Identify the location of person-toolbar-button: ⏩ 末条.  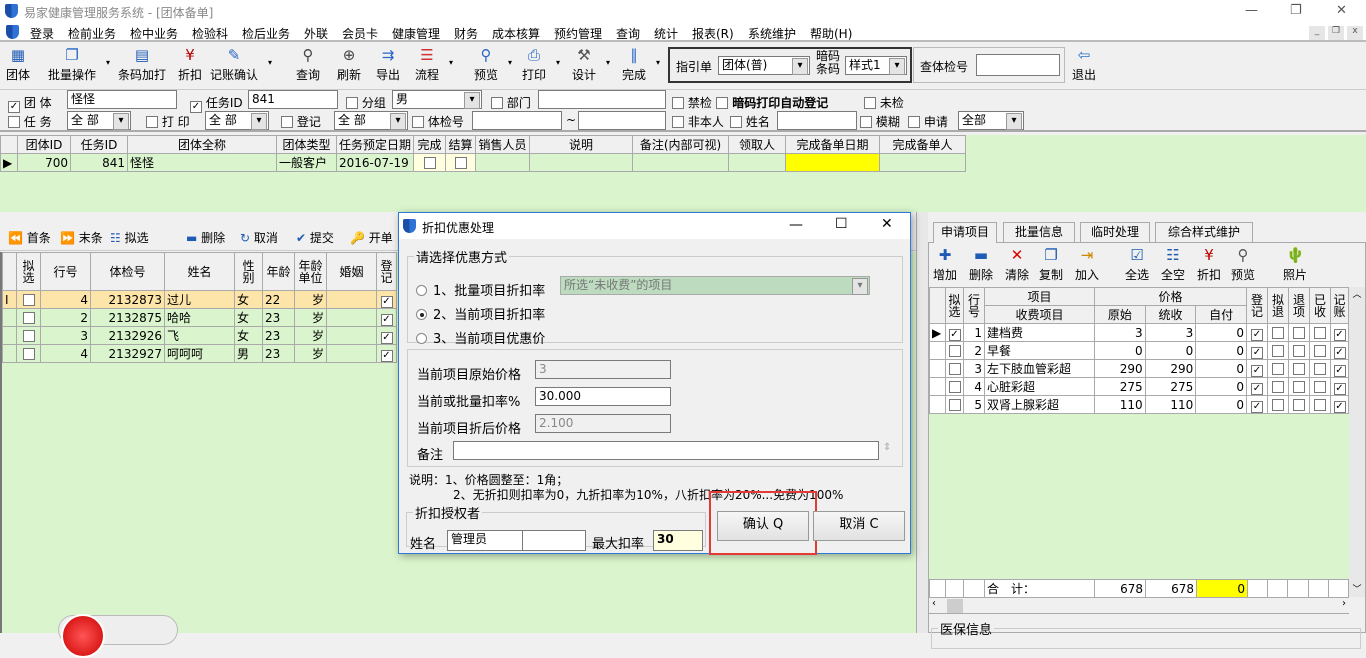
(81, 237).